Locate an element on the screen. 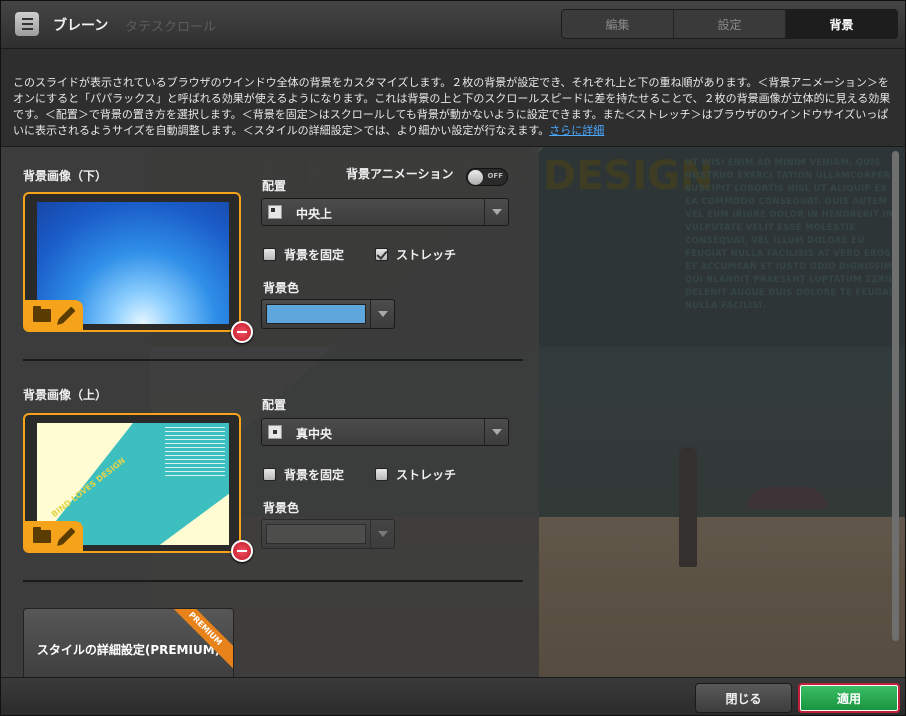 This screenshot has height=716, width=906. bg-animation-toggle: OFF is located at coordinates (487, 177).